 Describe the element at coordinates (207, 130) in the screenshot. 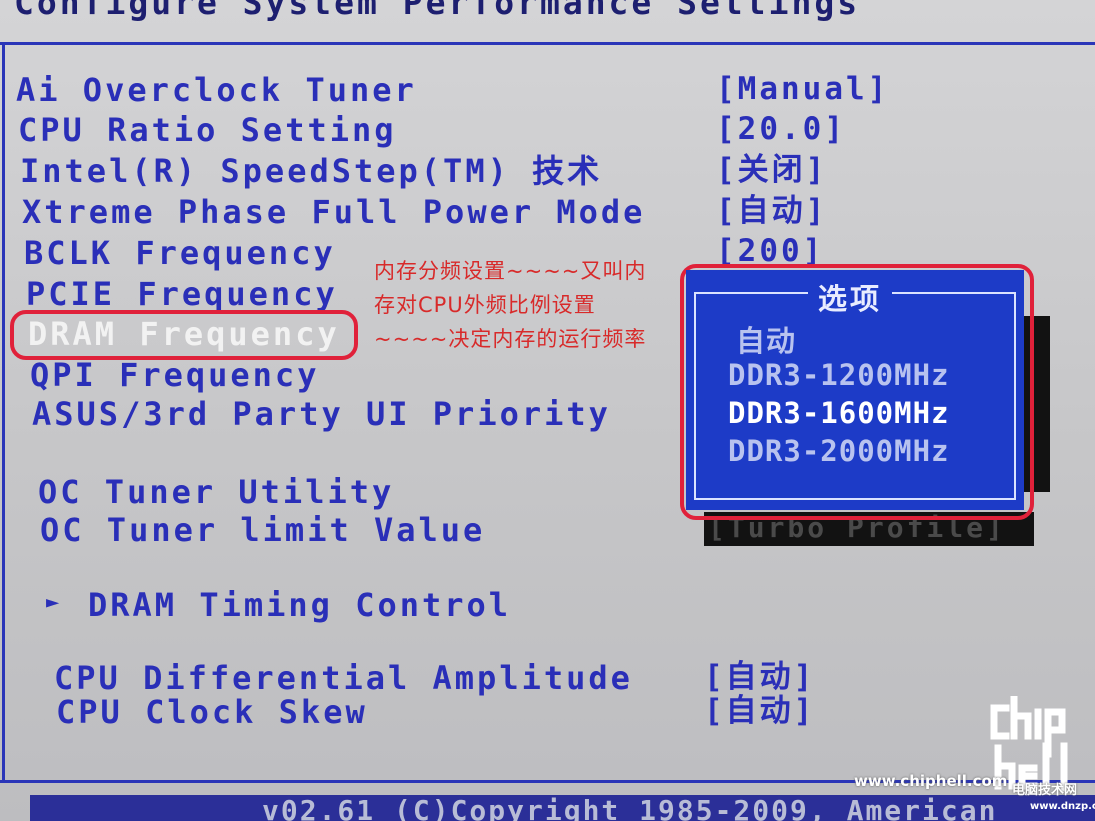

I see `setting-cpu-ratio: CPU Ratio Setting` at that location.